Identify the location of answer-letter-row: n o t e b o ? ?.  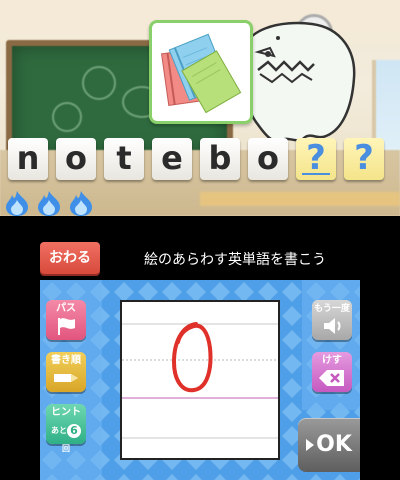
(200, 161).